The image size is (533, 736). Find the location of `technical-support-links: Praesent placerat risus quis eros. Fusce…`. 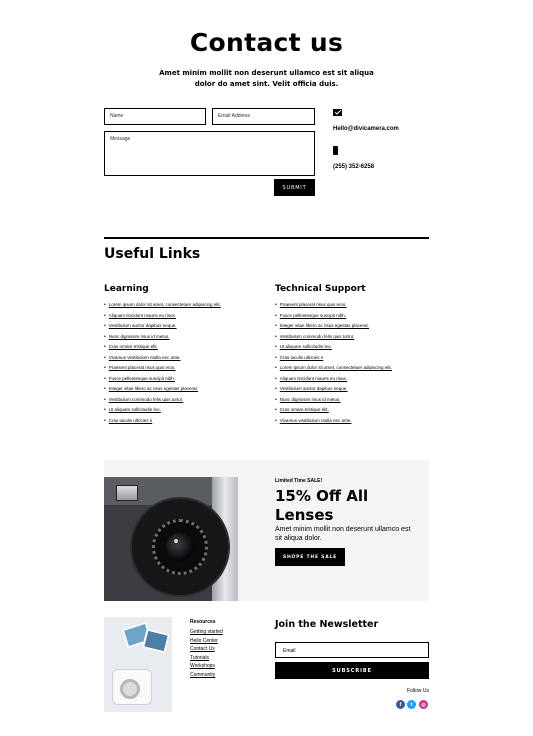

technical-support-links: Praesent placerat risus quis eros. Fusce… is located at coordinates (333, 363).